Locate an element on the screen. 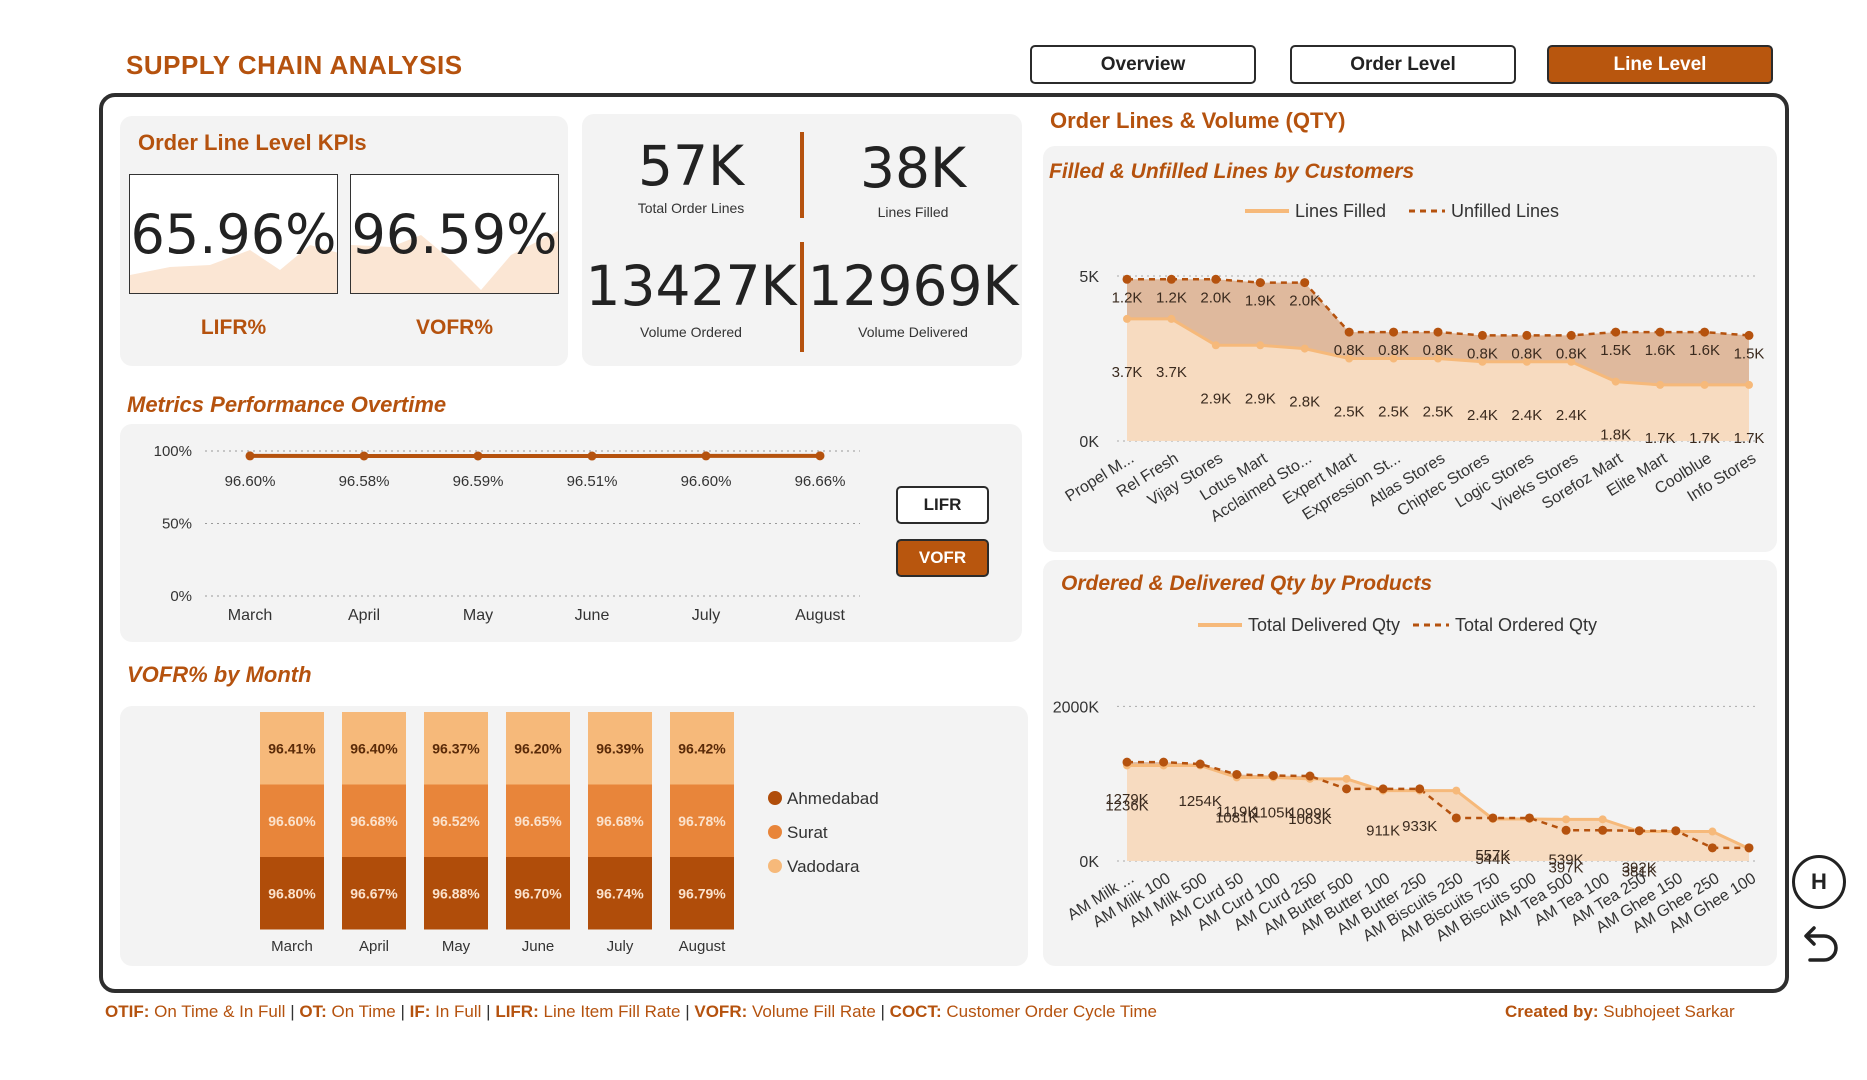  created-by: Created by: Subhojeet Sarkar is located at coordinates (1620, 1012).